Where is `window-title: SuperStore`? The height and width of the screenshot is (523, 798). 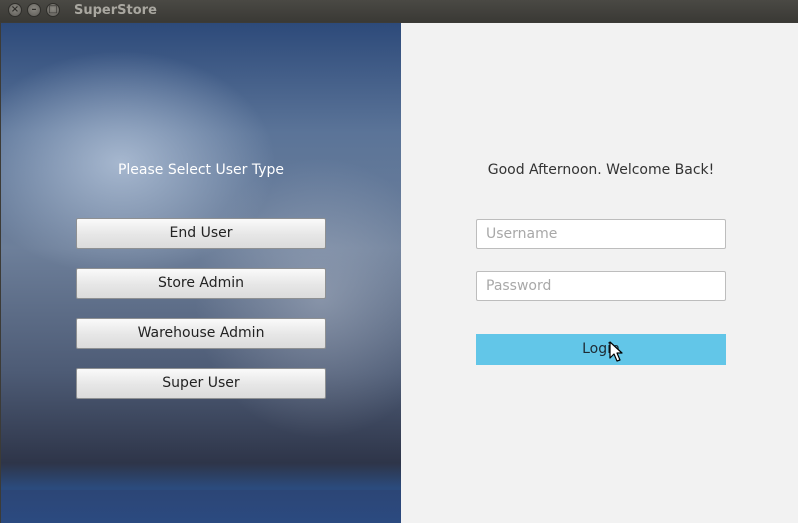 window-title: SuperStore is located at coordinates (115, 10).